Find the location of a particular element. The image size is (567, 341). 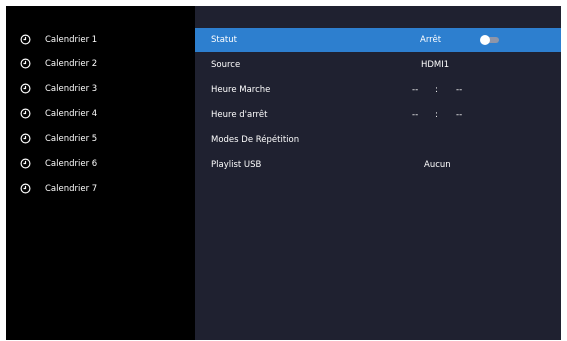

start-time-row: Heure Marche -- : -- is located at coordinates (378, 90).